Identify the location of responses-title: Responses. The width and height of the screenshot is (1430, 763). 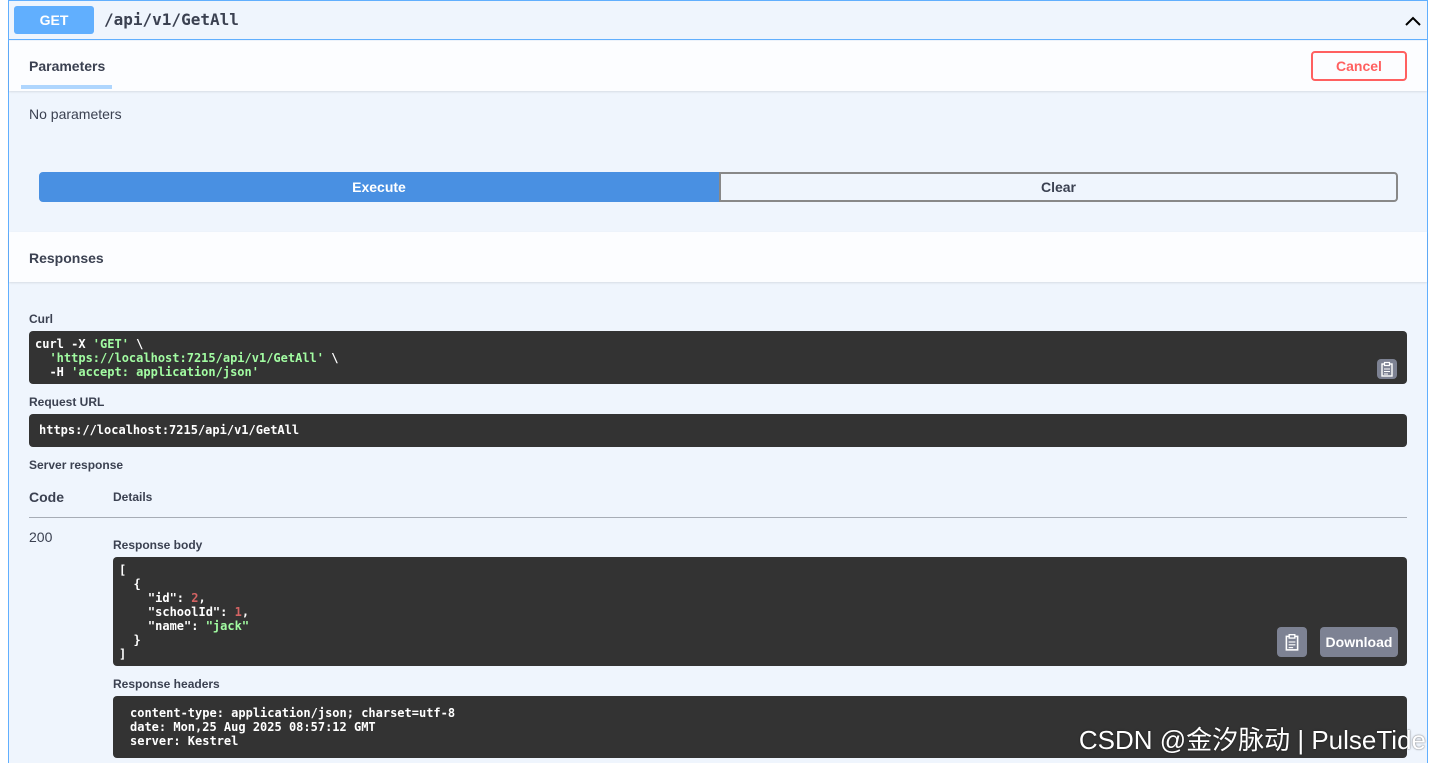
(66, 258).